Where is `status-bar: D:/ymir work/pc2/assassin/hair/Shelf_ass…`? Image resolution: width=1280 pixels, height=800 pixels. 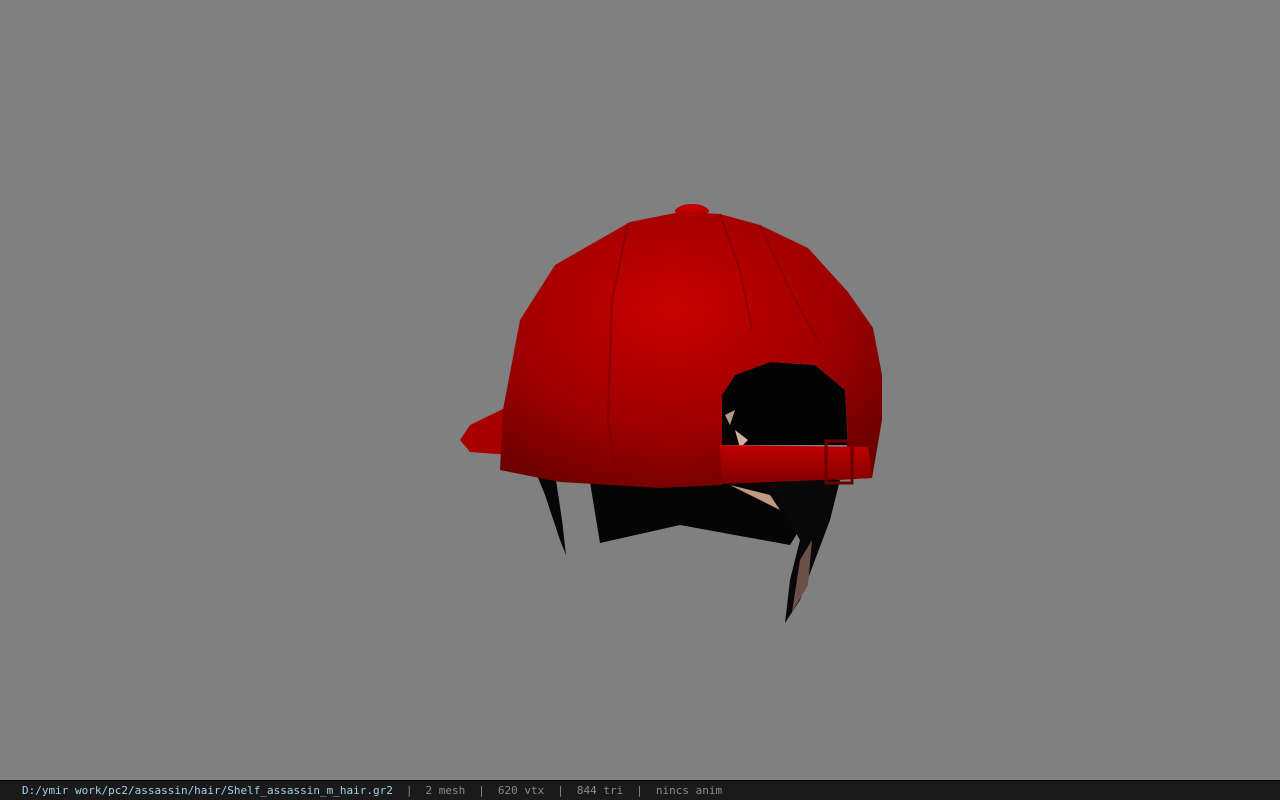 status-bar: D:/ymir work/pc2/assassin/hair/Shelf_ass… is located at coordinates (640, 790).